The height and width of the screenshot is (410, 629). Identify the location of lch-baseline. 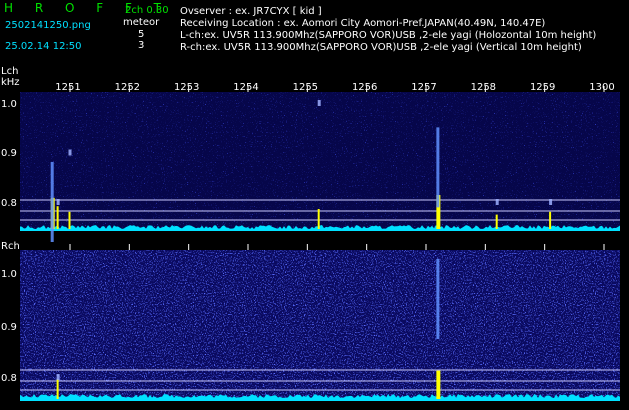
(320, 228).